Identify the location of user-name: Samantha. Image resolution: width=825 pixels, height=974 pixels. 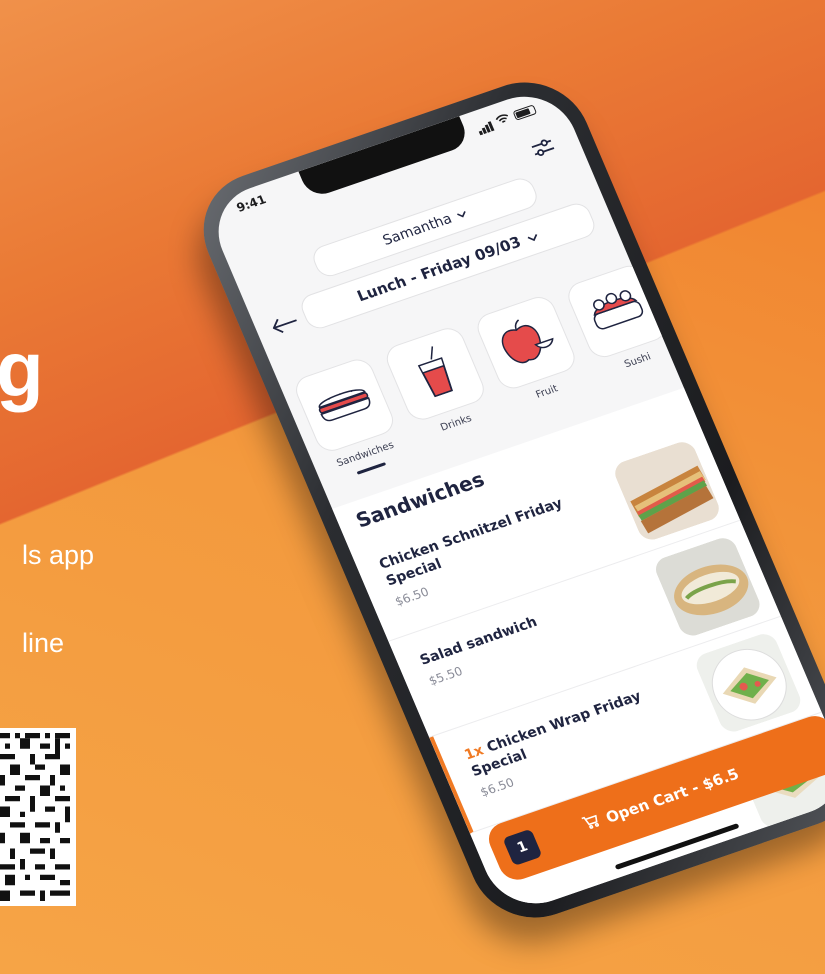
(417, 229).